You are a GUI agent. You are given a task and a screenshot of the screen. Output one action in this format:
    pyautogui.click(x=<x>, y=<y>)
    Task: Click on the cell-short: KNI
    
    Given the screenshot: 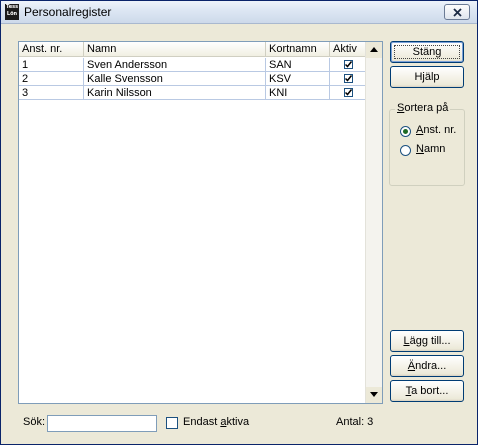 What is the action you would take?
    pyautogui.click(x=298, y=93)
    